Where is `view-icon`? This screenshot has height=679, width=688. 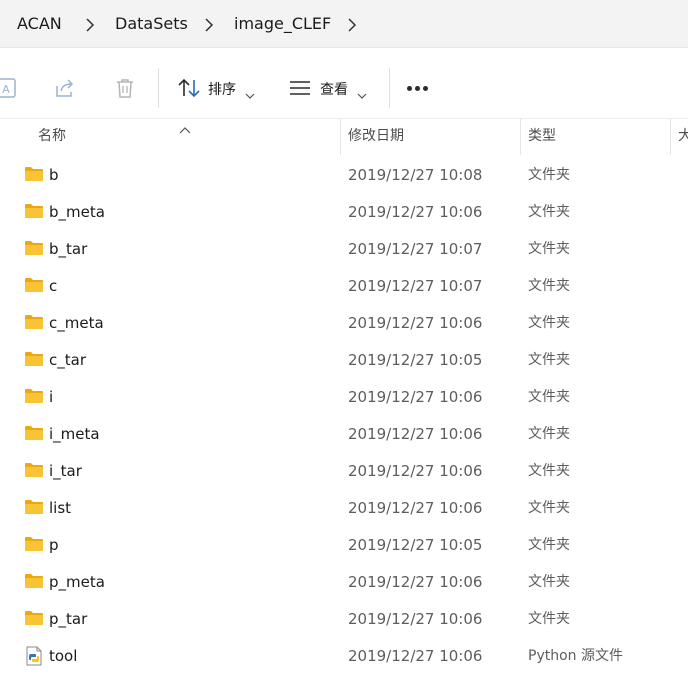
view-icon is located at coordinates (300, 90).